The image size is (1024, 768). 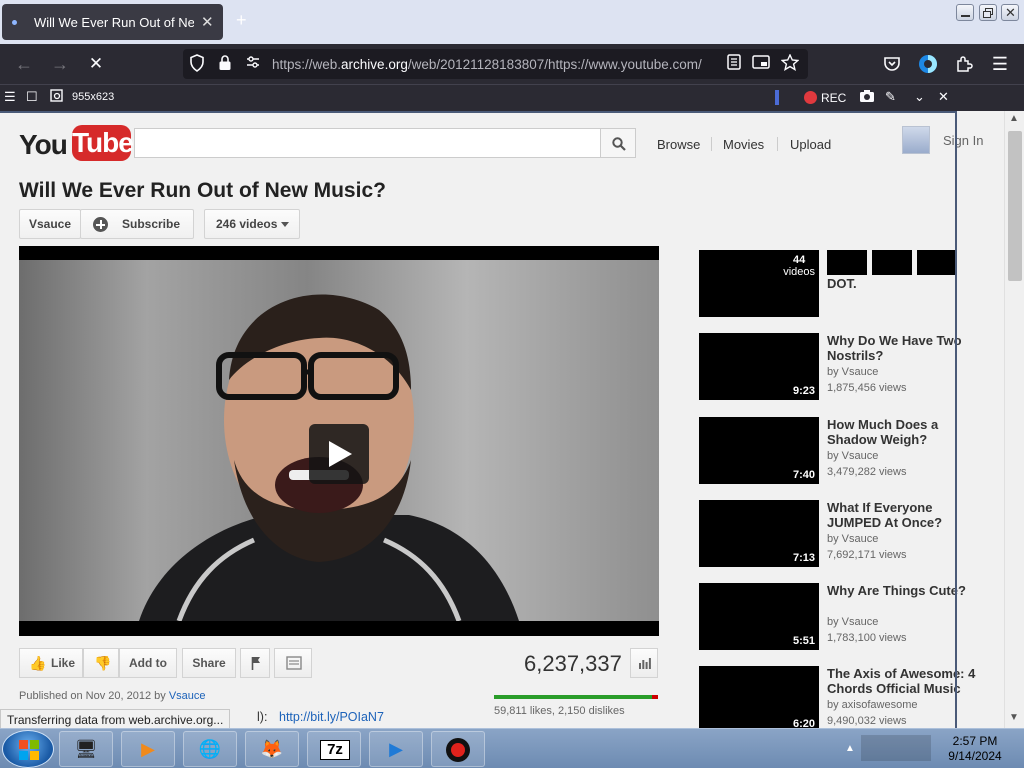 What do you see at coordinates (197, 65) in the screenshot?
I see `shield-icon` at bounding box center [197, 65].